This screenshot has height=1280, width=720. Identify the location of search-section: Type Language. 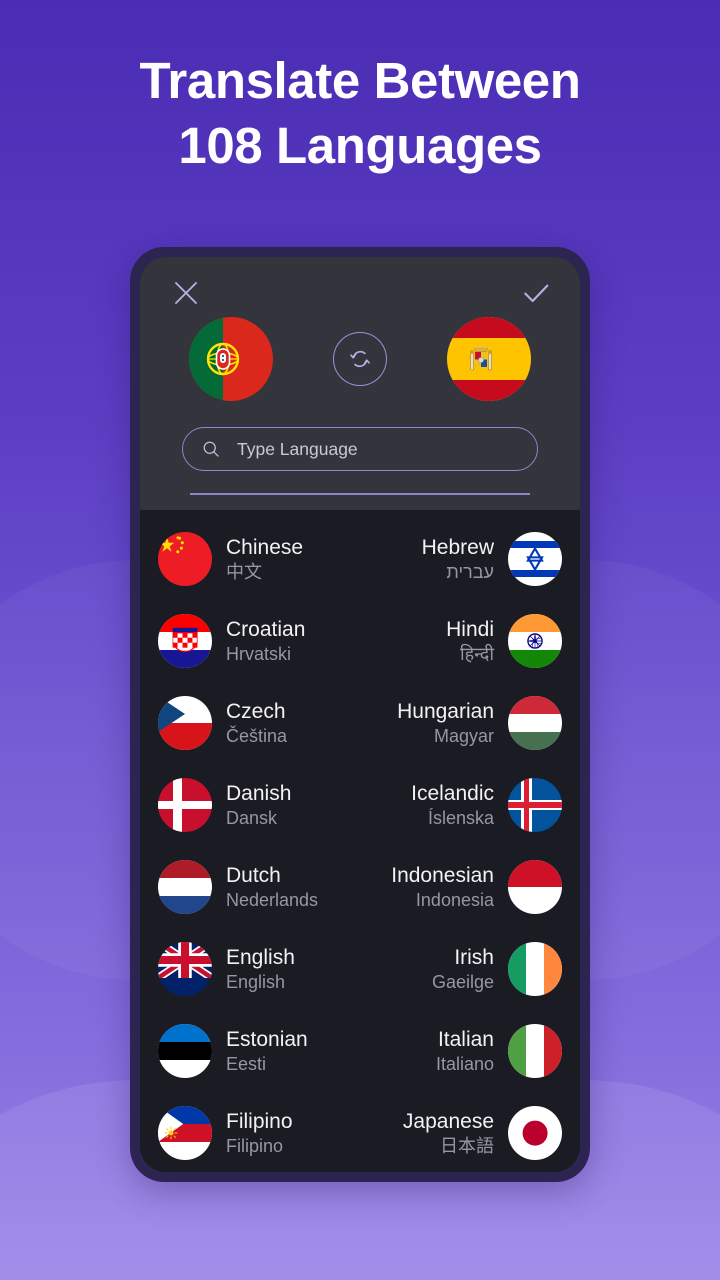
(360, 448).